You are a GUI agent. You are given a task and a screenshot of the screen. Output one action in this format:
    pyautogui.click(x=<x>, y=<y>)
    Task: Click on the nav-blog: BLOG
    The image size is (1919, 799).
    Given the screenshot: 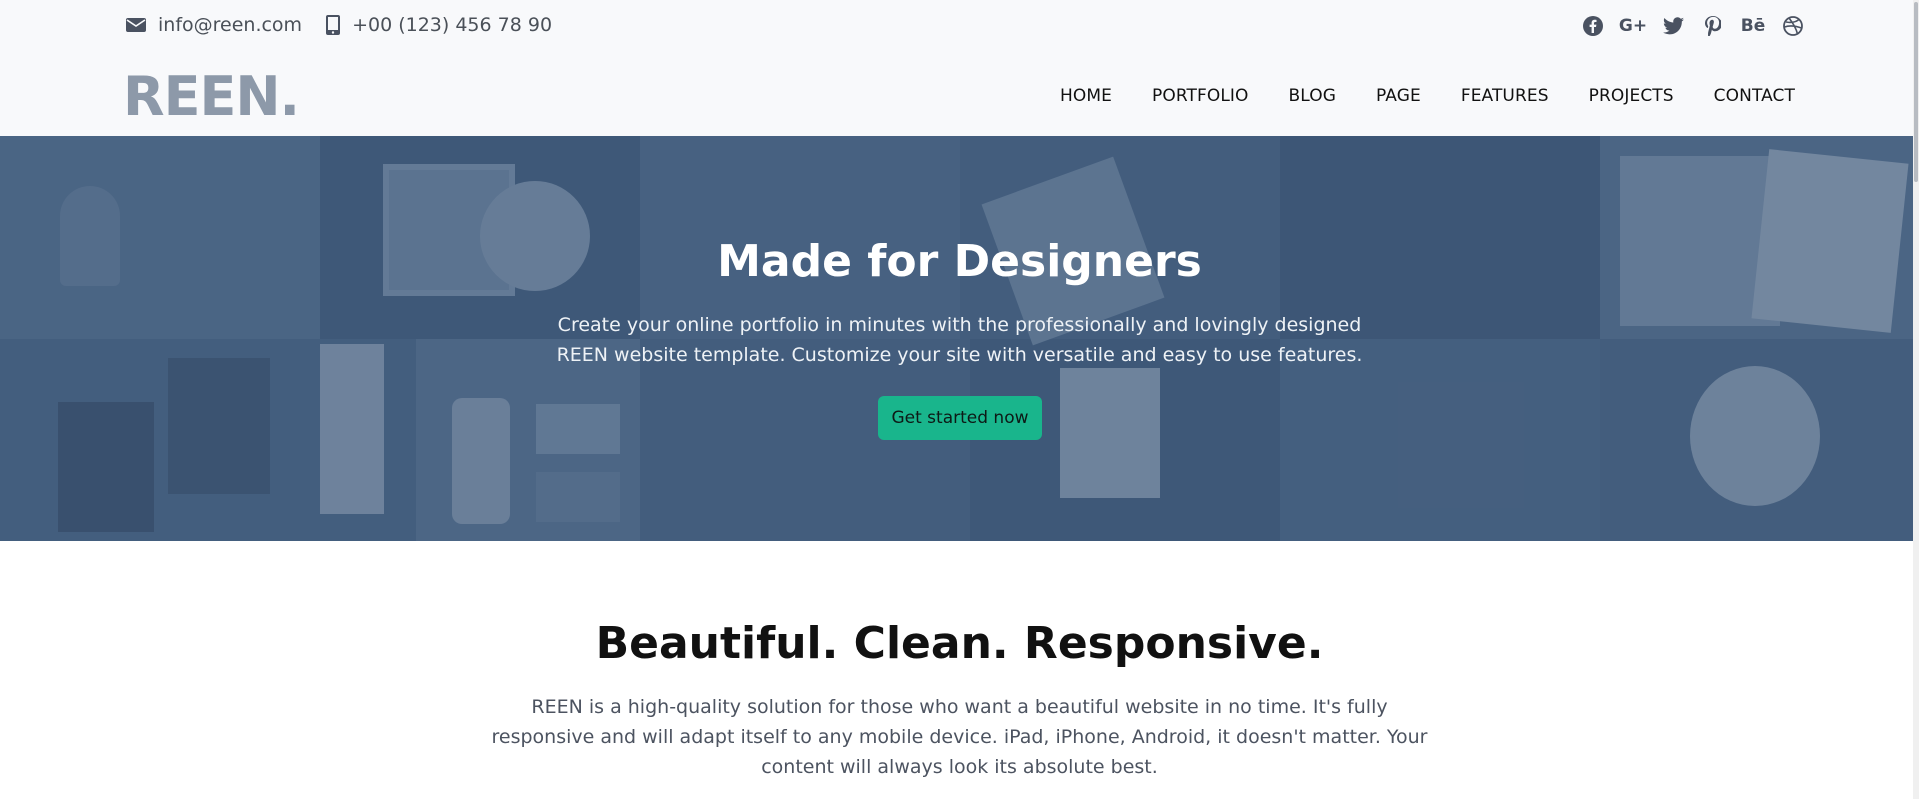 What is the action you would take?
    pyautogui.click(x=1312, y=96)
    